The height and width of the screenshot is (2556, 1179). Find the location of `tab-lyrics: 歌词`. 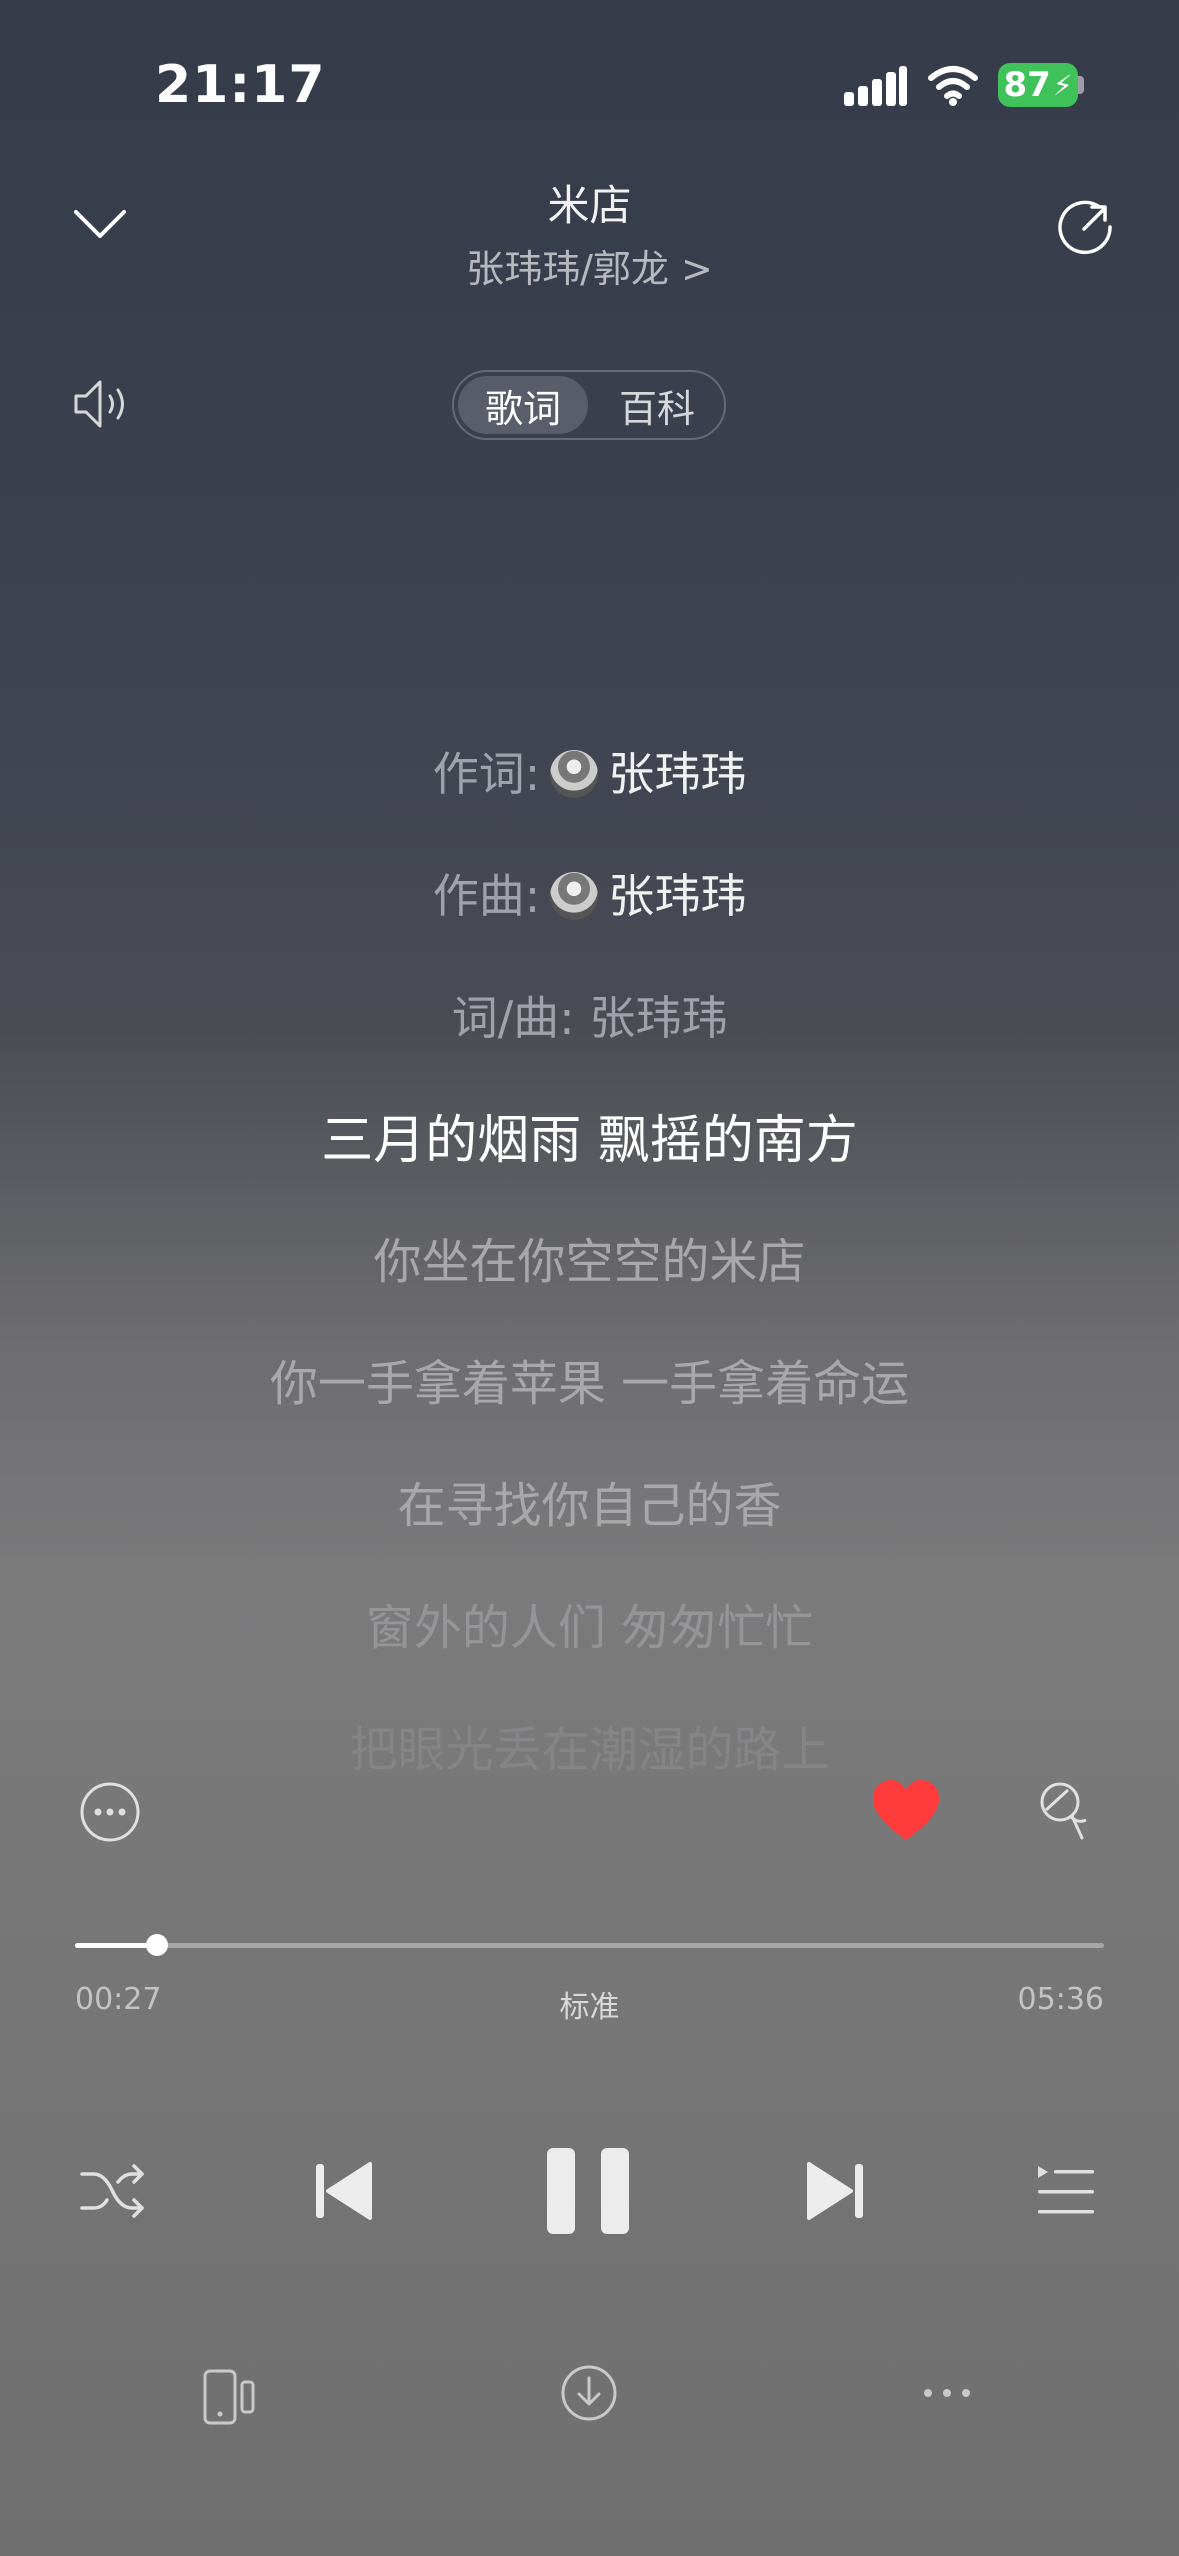

tab-lyrics: 歌词 is located at coordinates (523, 405).